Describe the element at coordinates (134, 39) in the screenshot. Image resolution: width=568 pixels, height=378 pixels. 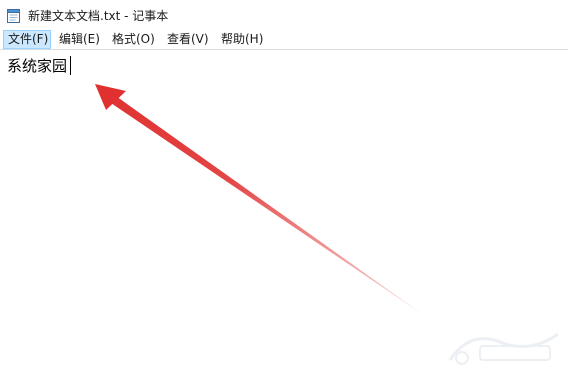
I see `menu-format: 格式(O)` at that location.